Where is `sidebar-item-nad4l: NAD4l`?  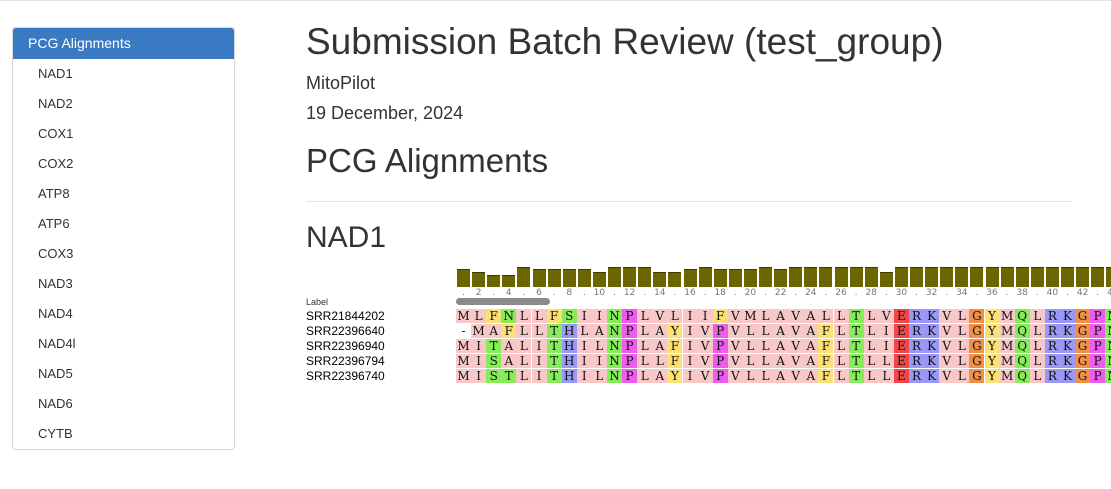
sidebar-item-nad4l: NAD4l is located at coordinates (123, 344).